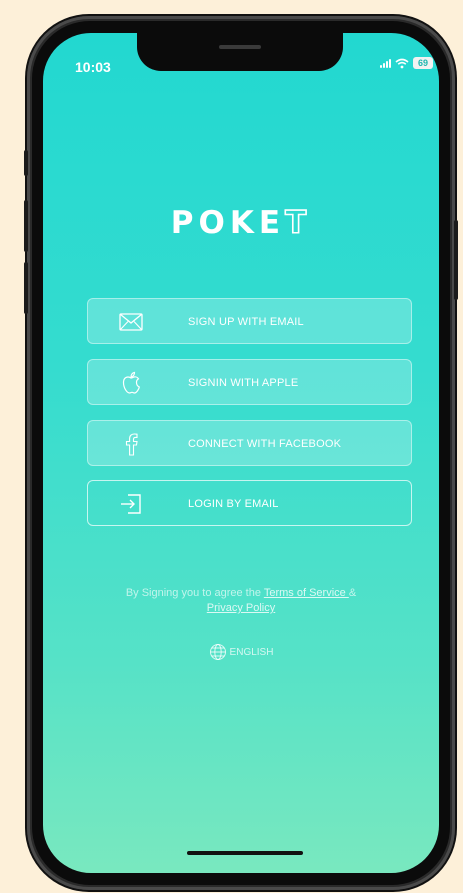 This screenshot has height=893, width=463. Describe the element at coordinates (217, 652) in the screenshot. I see `globe-icon` at that location.